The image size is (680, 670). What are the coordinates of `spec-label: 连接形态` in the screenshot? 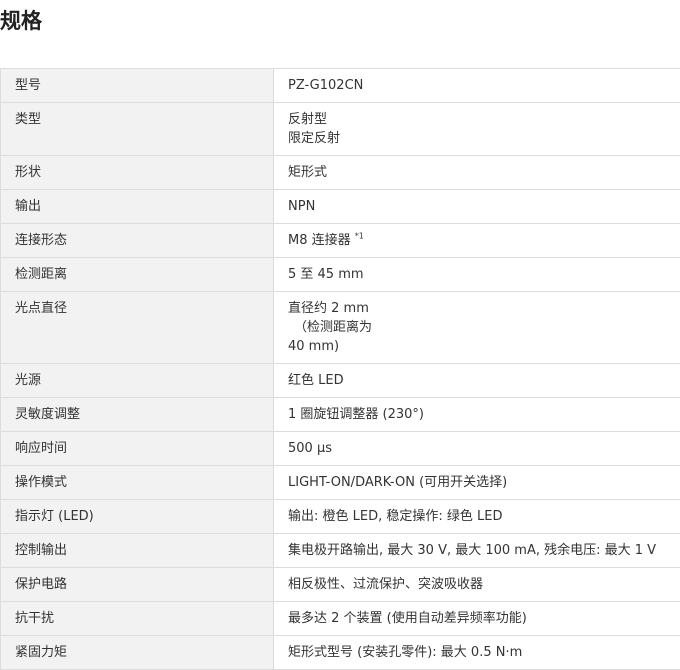 It's located at (137, 241).